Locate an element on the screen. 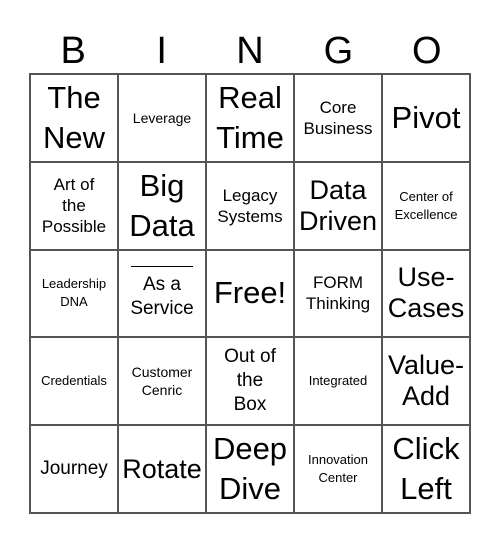 Image resolution: width=500 pixels, height=544 pixels. bingo-cell-text: Journey is located at coordinates (74, 469).